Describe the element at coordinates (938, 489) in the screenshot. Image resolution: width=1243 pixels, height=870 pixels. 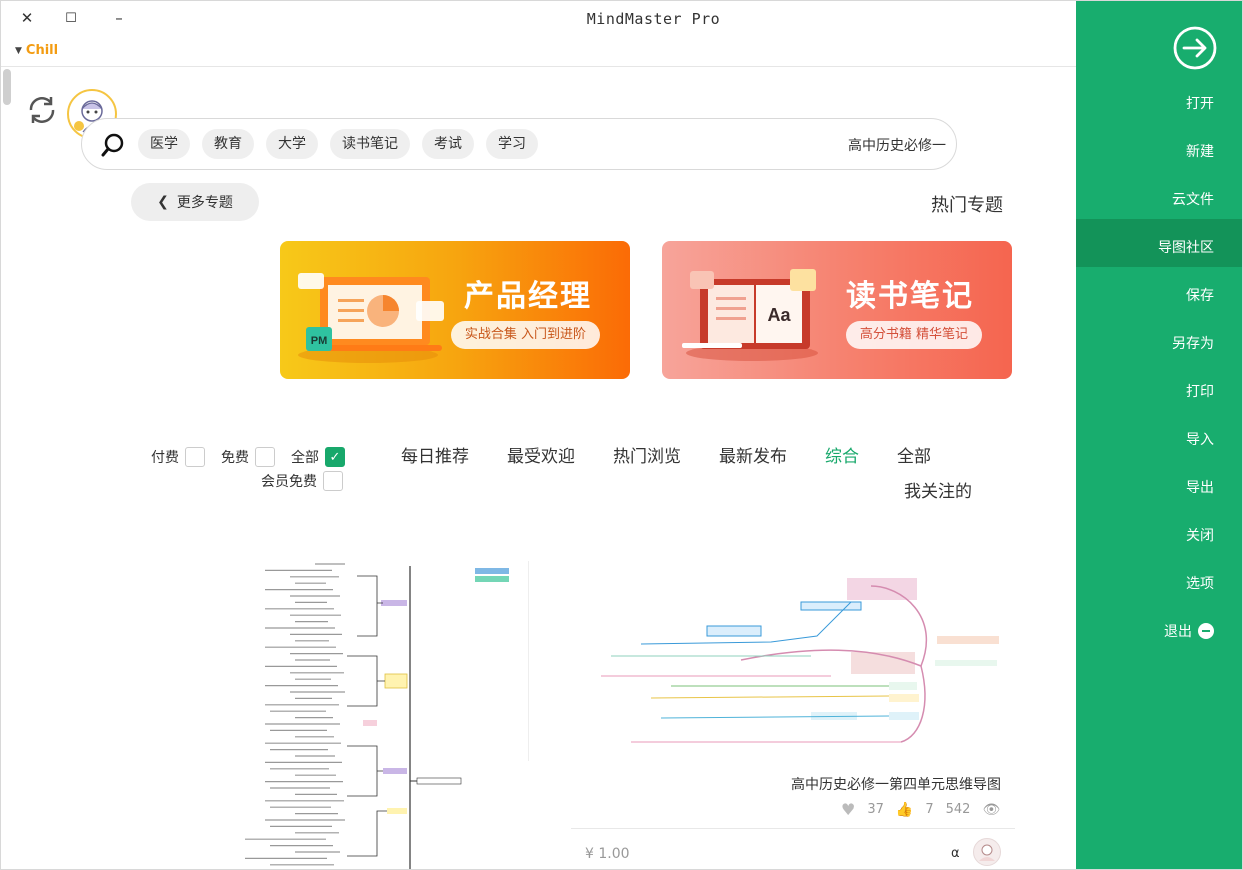
I see `tab-following: 我关注的` at that location.